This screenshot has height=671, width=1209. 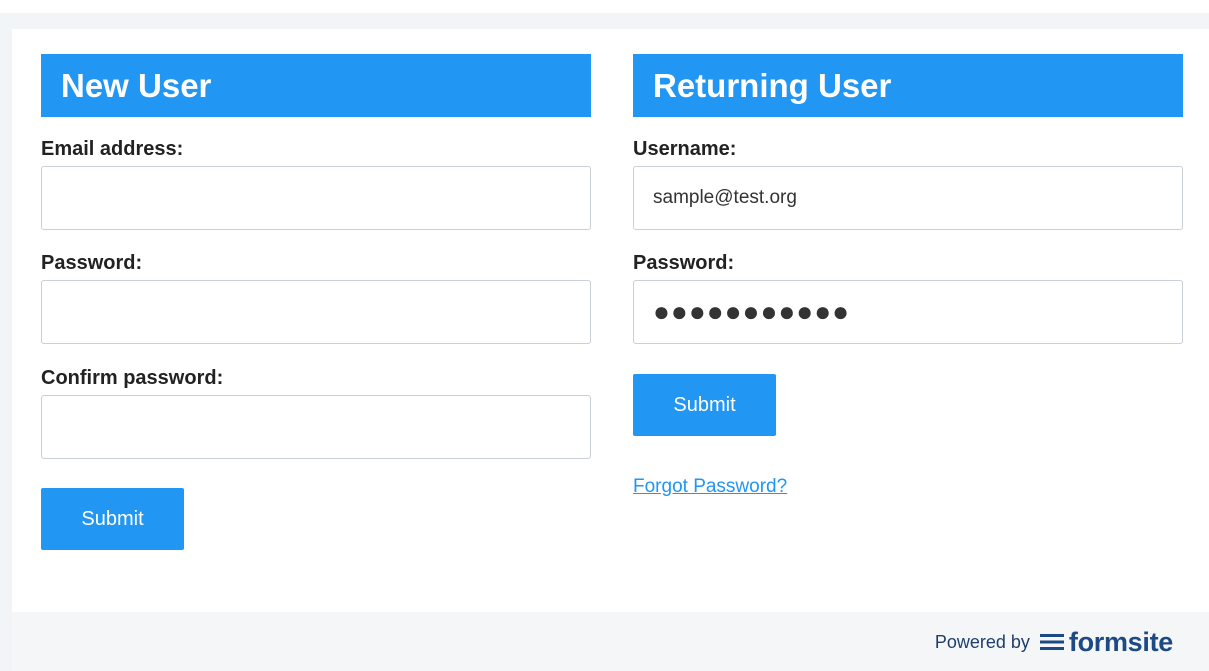 What do you see at coordinates (610, 641) in the screenshot?
I see `footer: Powered by formsite` at bounding box center [610, 641].